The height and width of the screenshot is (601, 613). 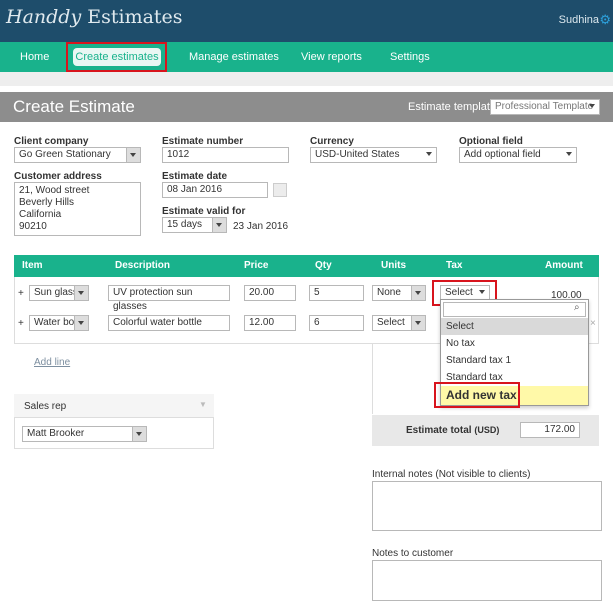 What do you see at coordinates (203, 141) in the screenshot?
I see `estimate-number-label: Estimate number` at bounding box center [203, 141].